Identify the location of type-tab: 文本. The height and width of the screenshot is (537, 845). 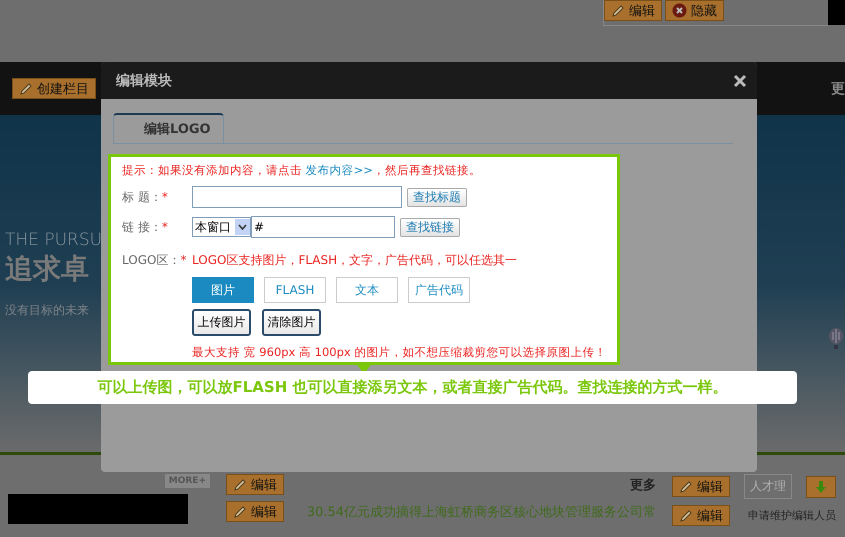
(367, 290).